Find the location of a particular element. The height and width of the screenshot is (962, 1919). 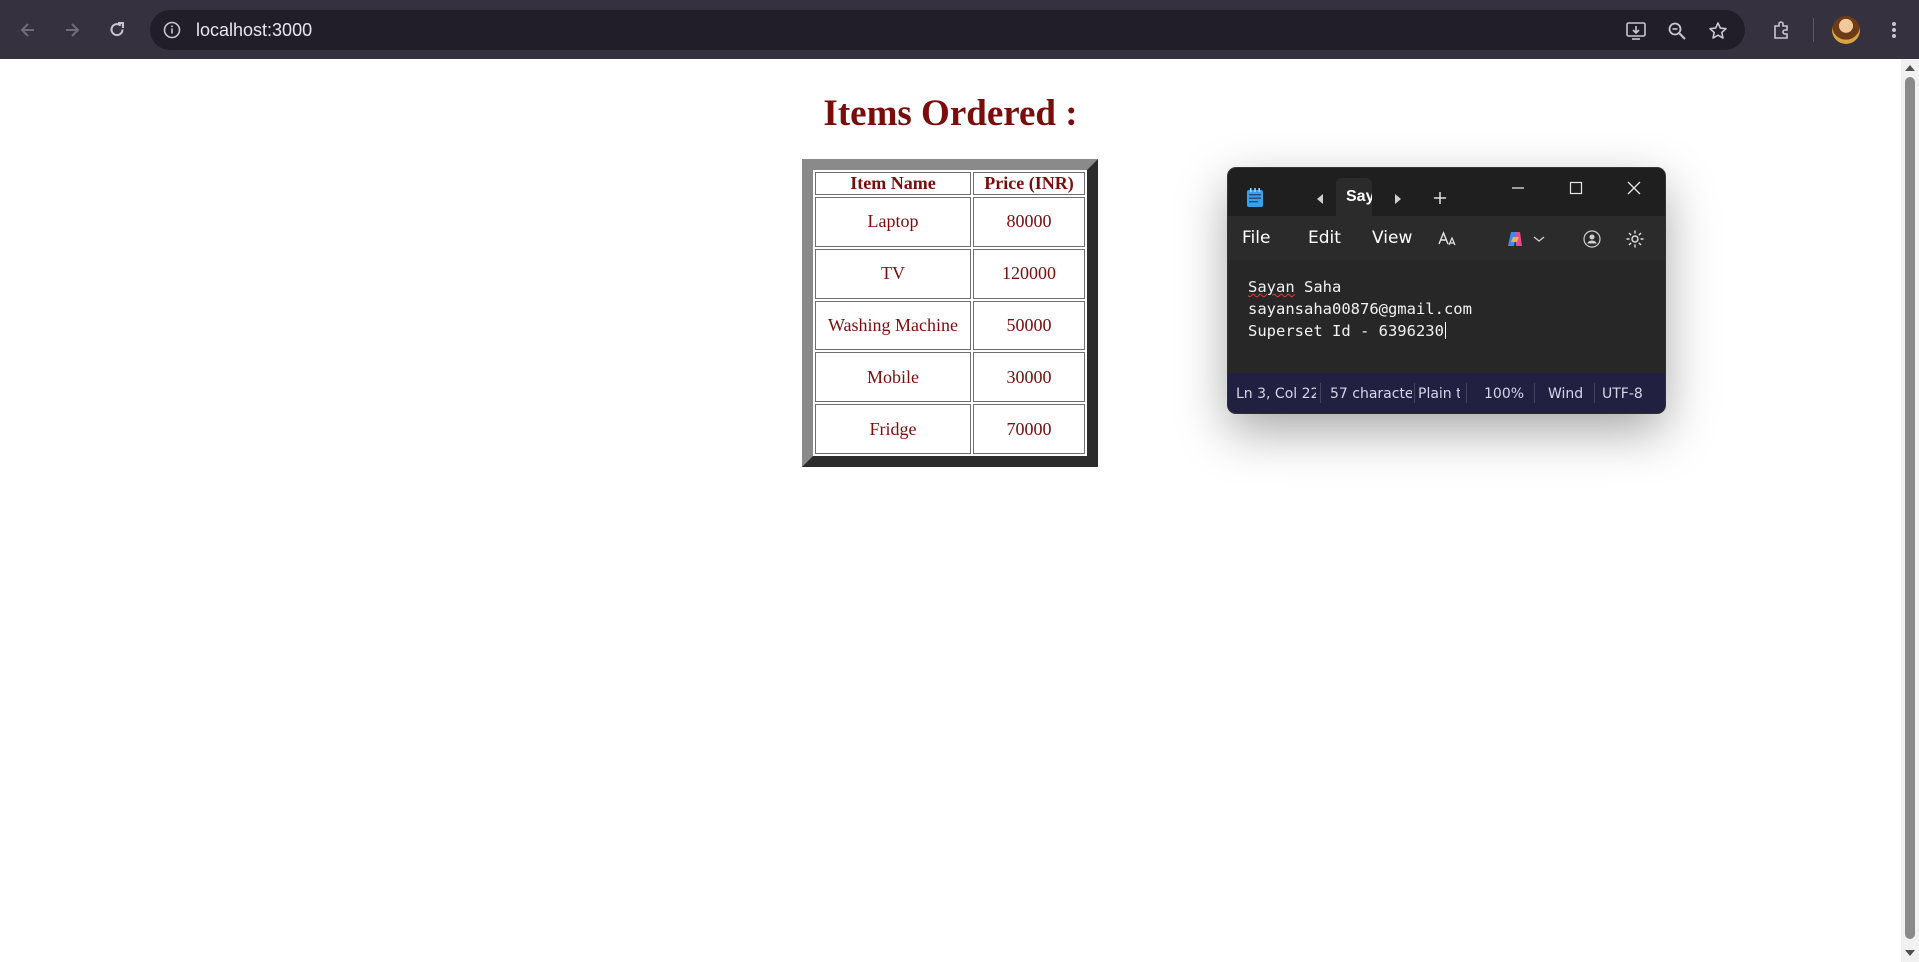

close-icon is located at coordinates (1634, 188).